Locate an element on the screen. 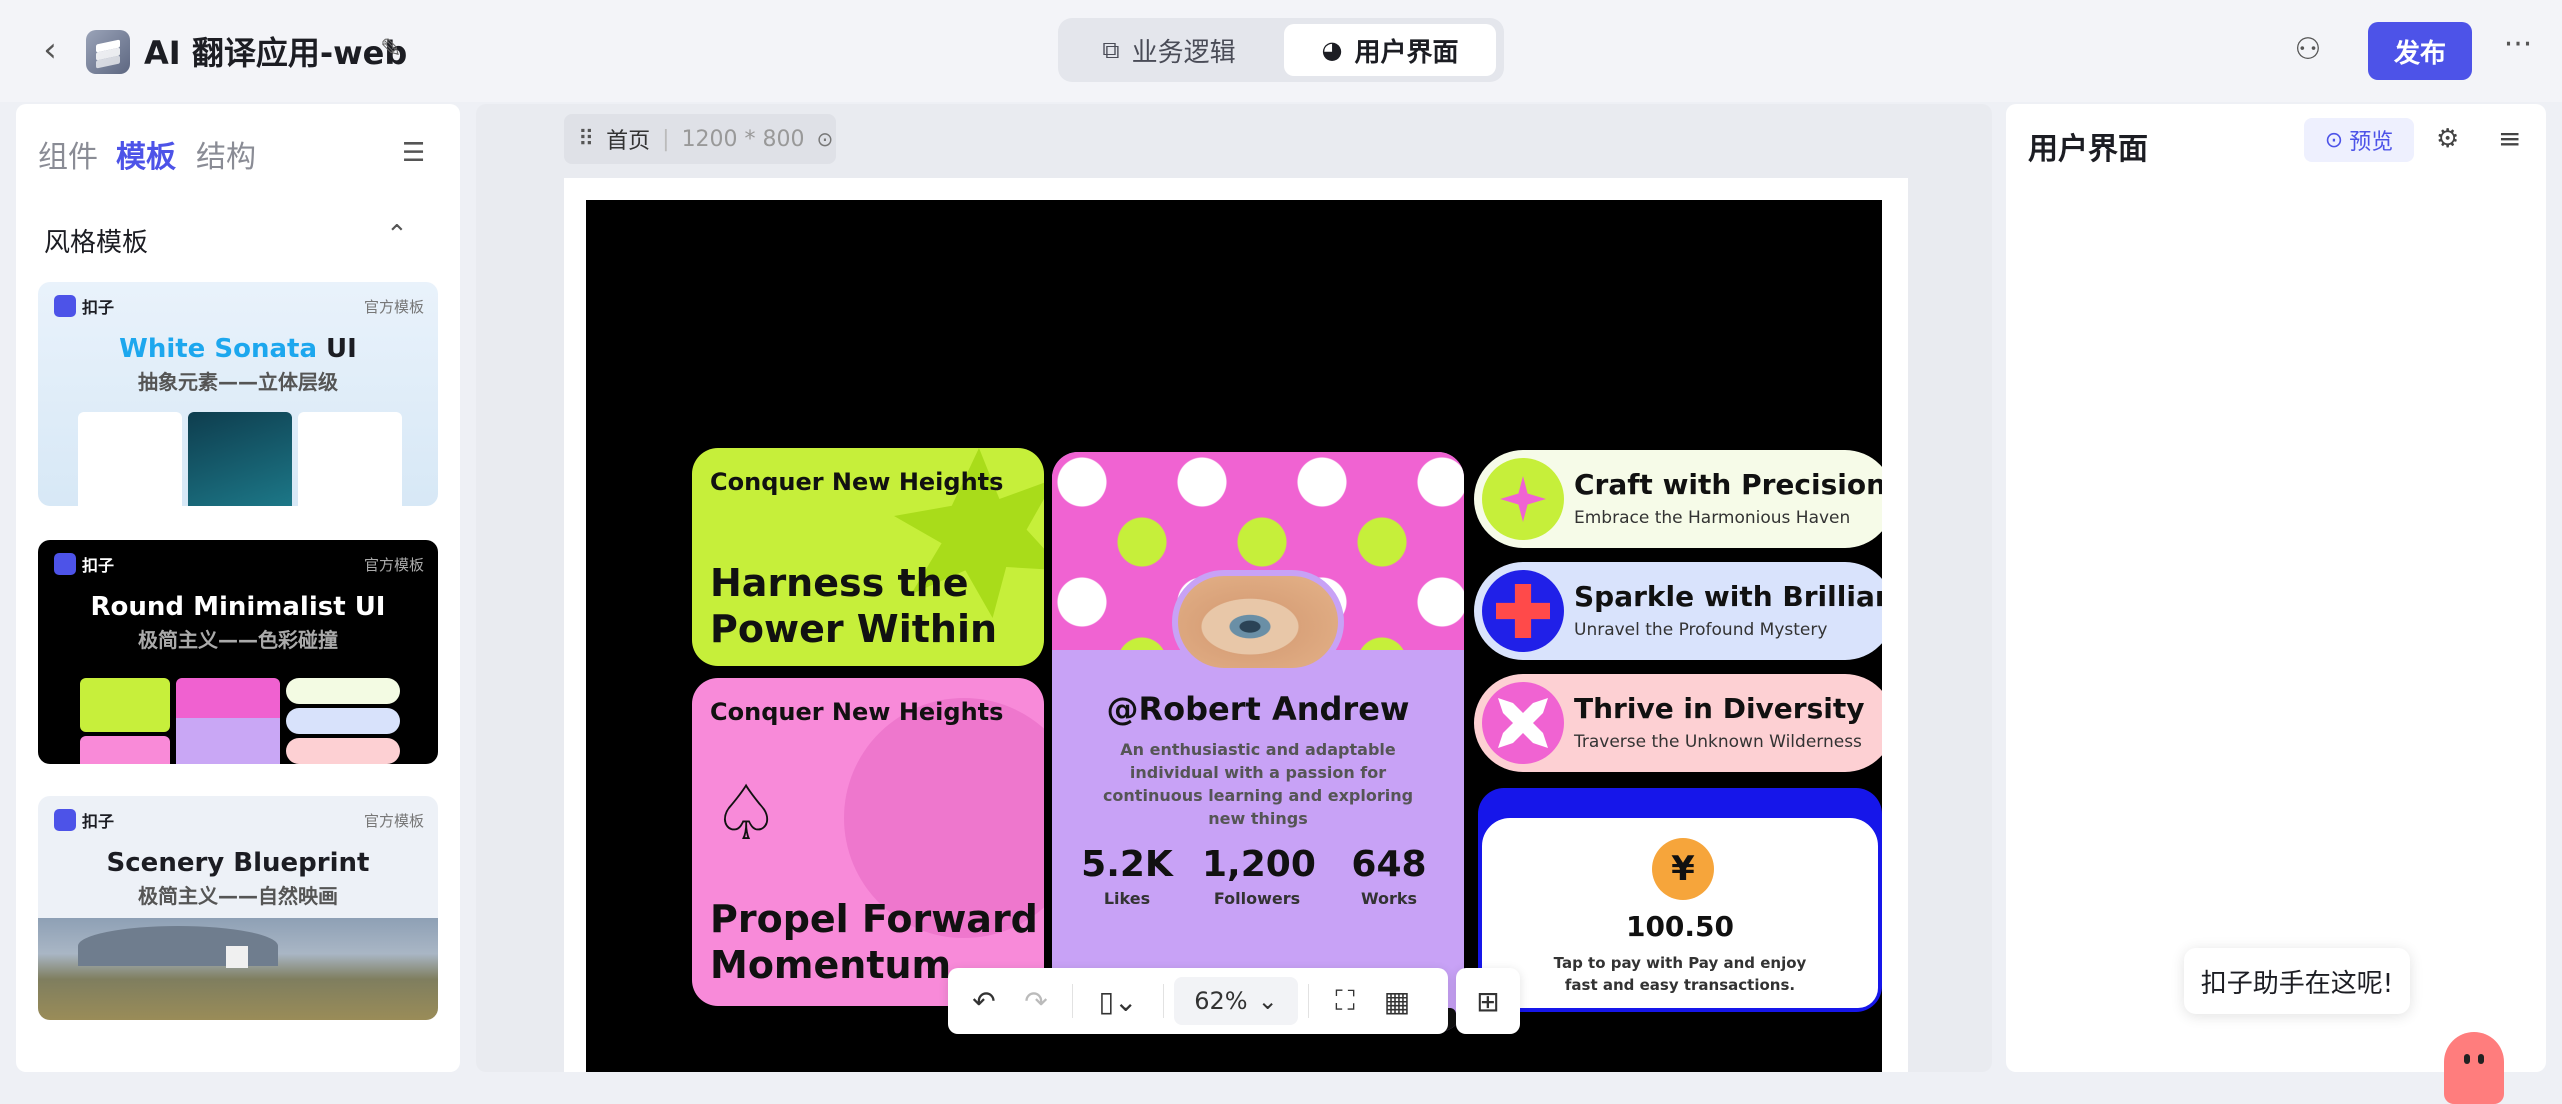 This screenshot has height=1104, width=2562. back-icon: ‹ is located at coordinates (50, 50).